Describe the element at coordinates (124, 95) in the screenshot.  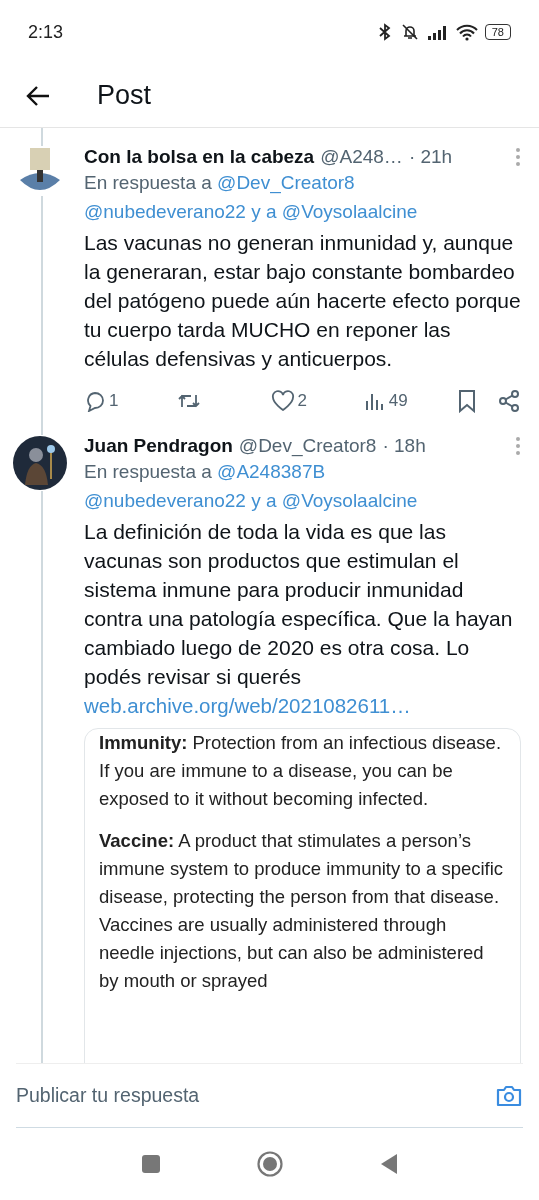
I see `page-title: Post` at that location.